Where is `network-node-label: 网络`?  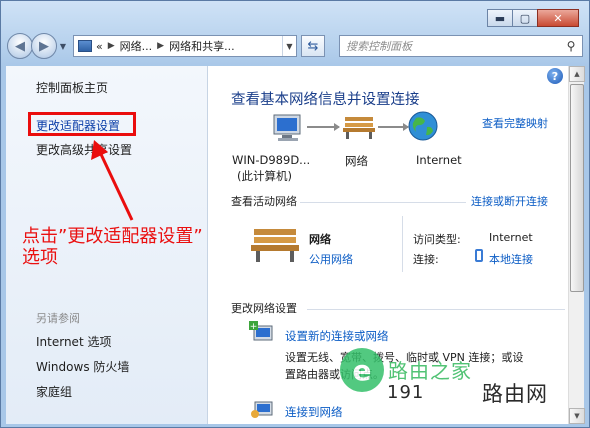
network-node-label: 网络 is located at coordinates (356, 161).